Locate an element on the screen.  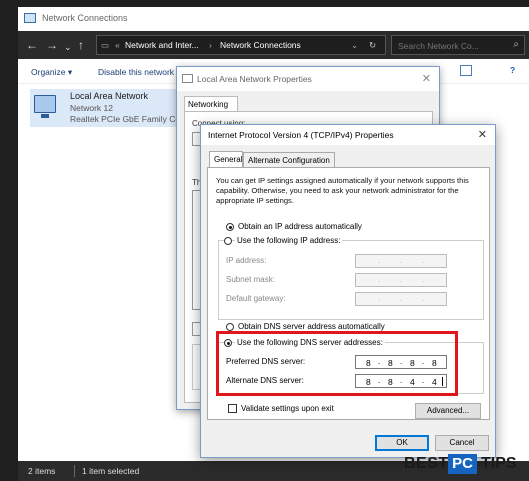
disable-network-button: Disable this network is located at coordinates (136, 72).